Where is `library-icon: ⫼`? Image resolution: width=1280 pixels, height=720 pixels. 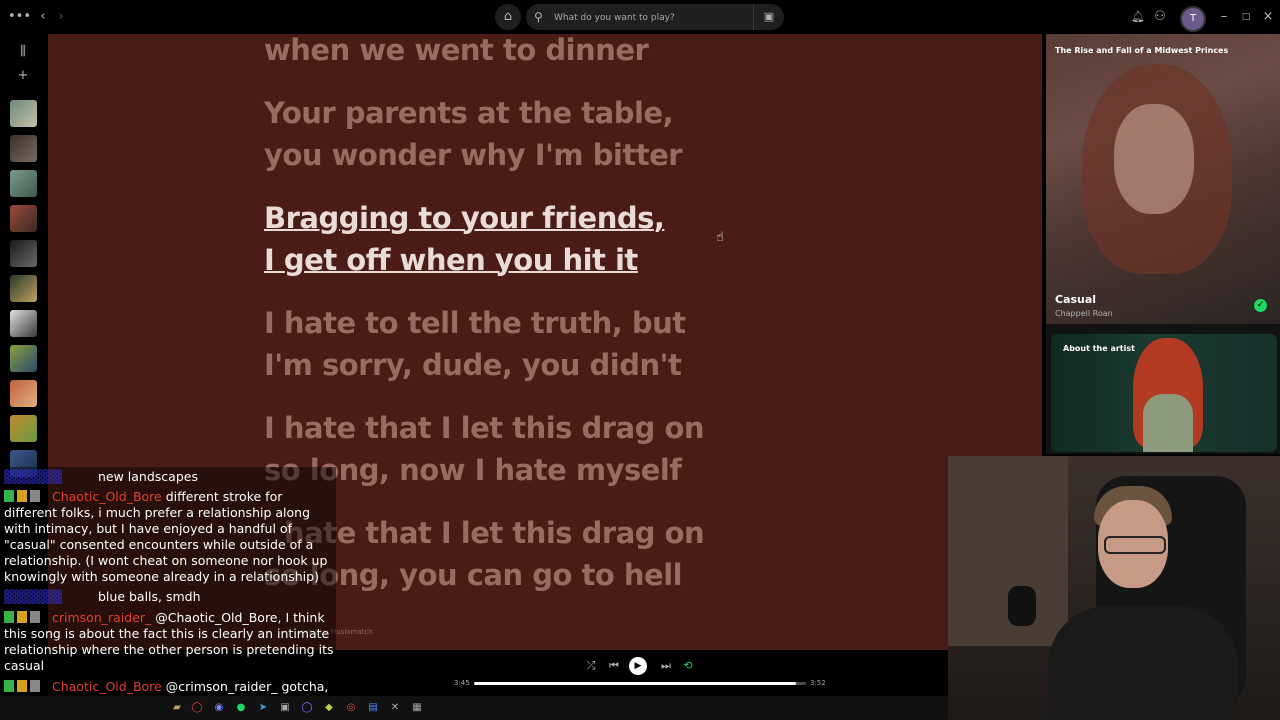 library-icon: ⫼ is located at coordinates (23, 52).